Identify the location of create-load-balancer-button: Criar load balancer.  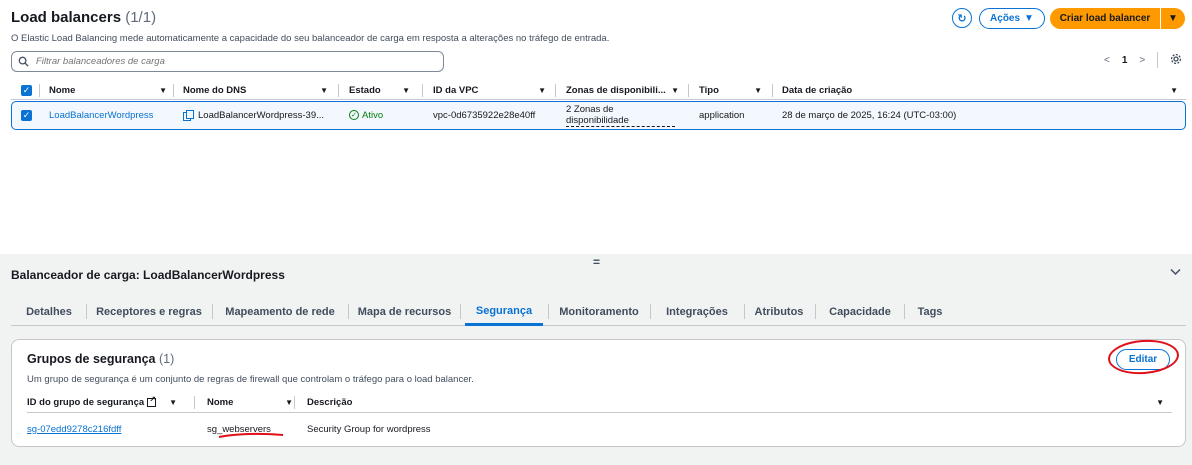
(1105, 18).